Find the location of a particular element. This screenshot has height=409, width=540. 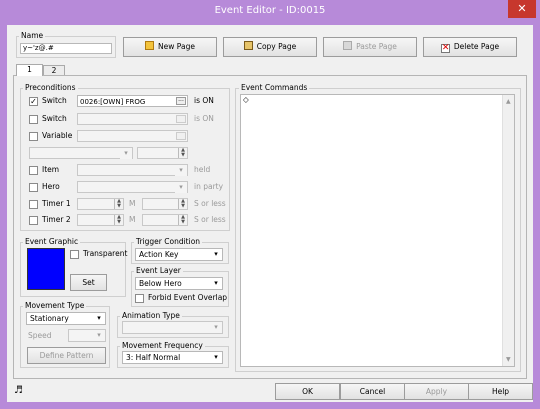

trigger-condition-value: Action Key is located at coordinates (159, 254).